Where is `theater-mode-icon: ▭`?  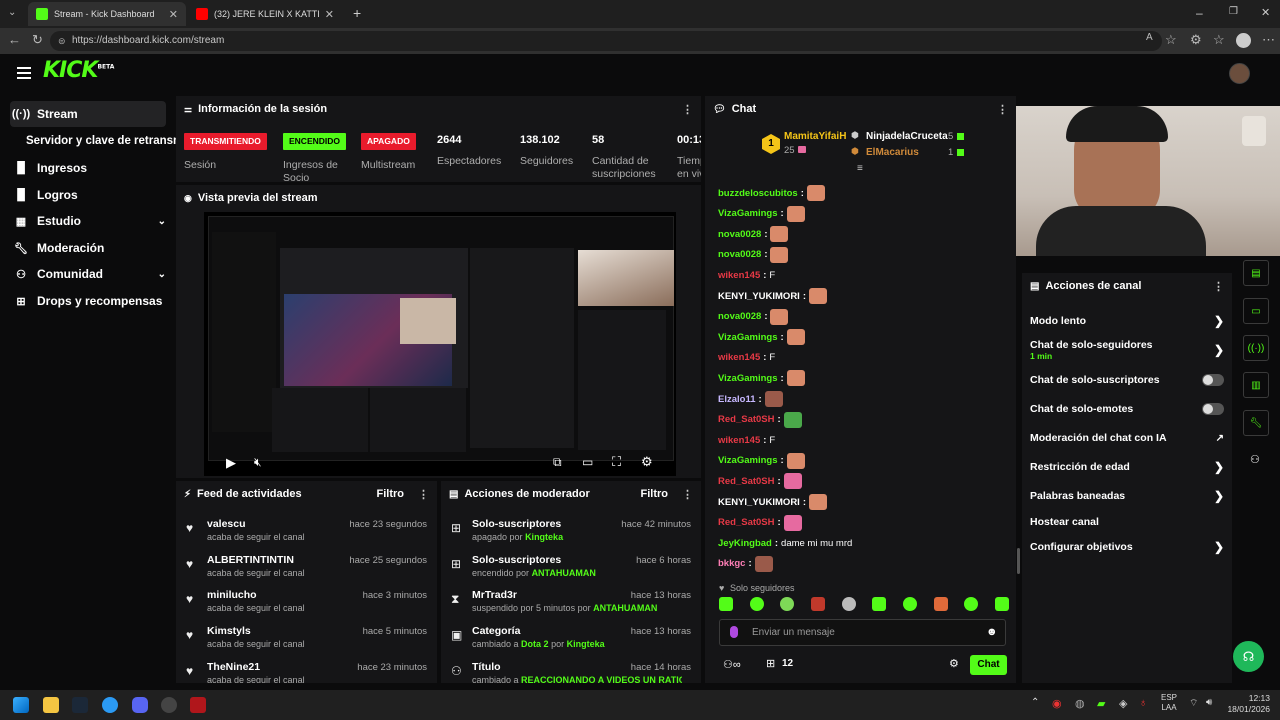 theater-mode-icon: ▭ is located at coordinates (587, 462).